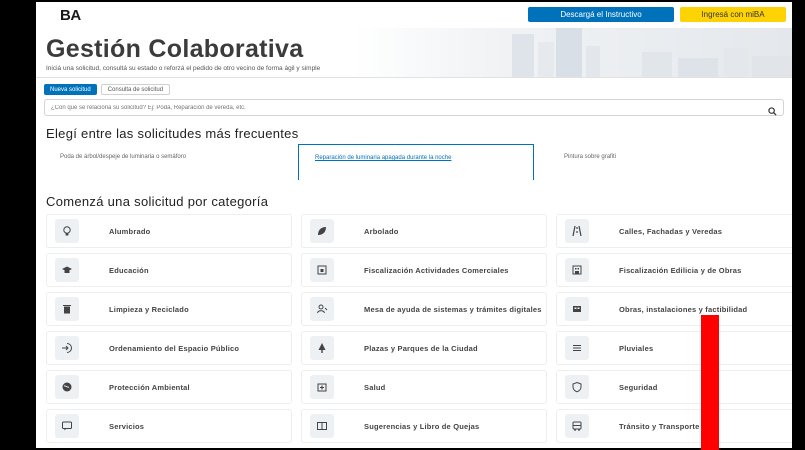  What do you see at coordinates (322, 309) in the screenshot?
I see `support-icon` at bounding box center [322, 309].